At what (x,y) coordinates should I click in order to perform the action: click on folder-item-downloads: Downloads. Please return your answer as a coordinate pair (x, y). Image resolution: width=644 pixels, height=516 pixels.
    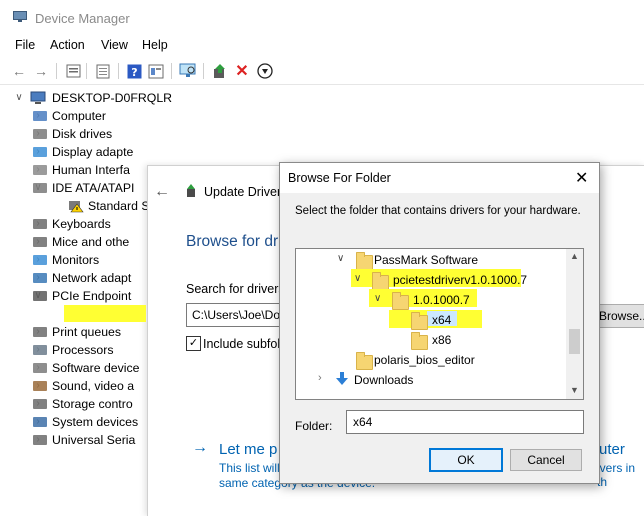
    Looking at the image, I should click on (383, 380).